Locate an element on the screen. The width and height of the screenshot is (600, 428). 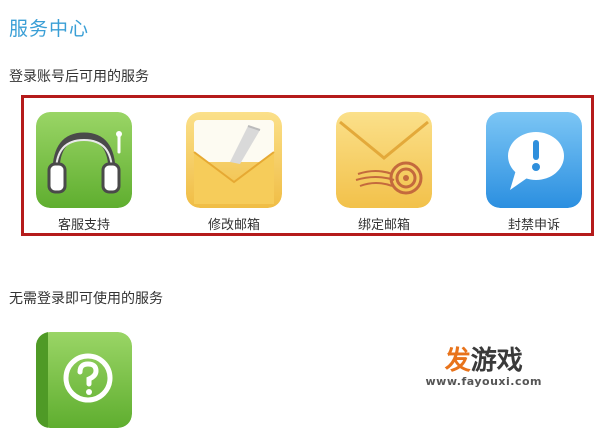
service-label: 修改邮箱 is located at coordinates (233, 225).